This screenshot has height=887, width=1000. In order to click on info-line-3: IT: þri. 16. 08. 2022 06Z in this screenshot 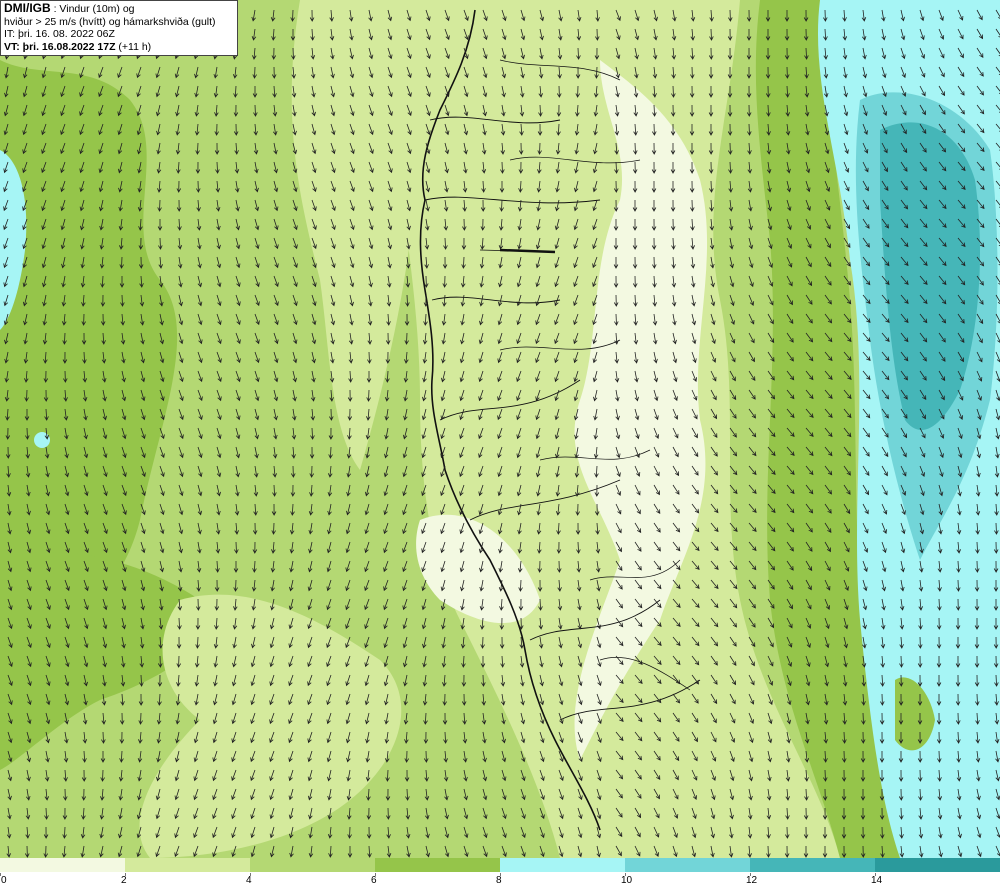, I will do `click(59, 34)`.